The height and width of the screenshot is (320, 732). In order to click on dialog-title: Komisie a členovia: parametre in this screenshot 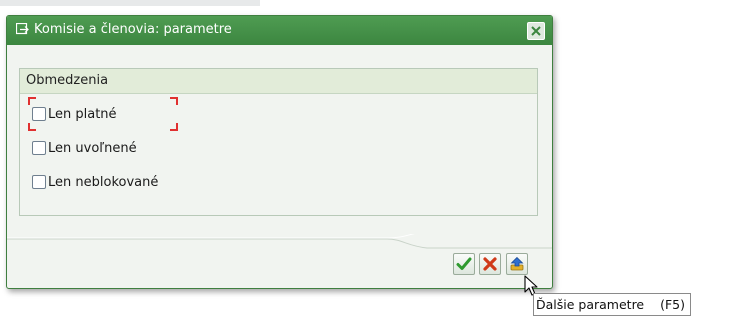, I will do `click(133, 29)`.